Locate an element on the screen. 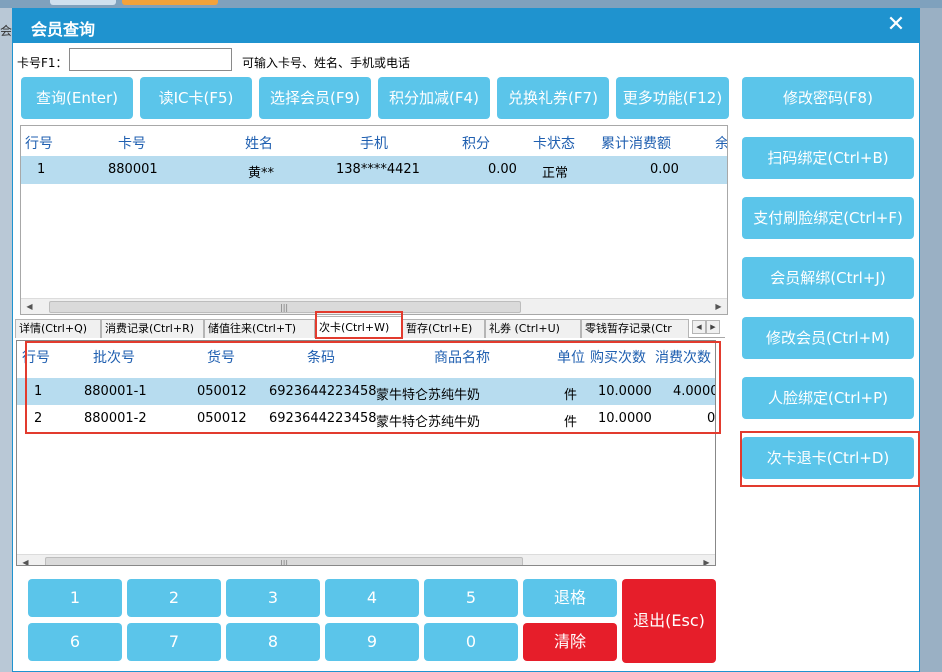  tab-scroll-left-icon: ◀ is located at coordinates (699, 327).